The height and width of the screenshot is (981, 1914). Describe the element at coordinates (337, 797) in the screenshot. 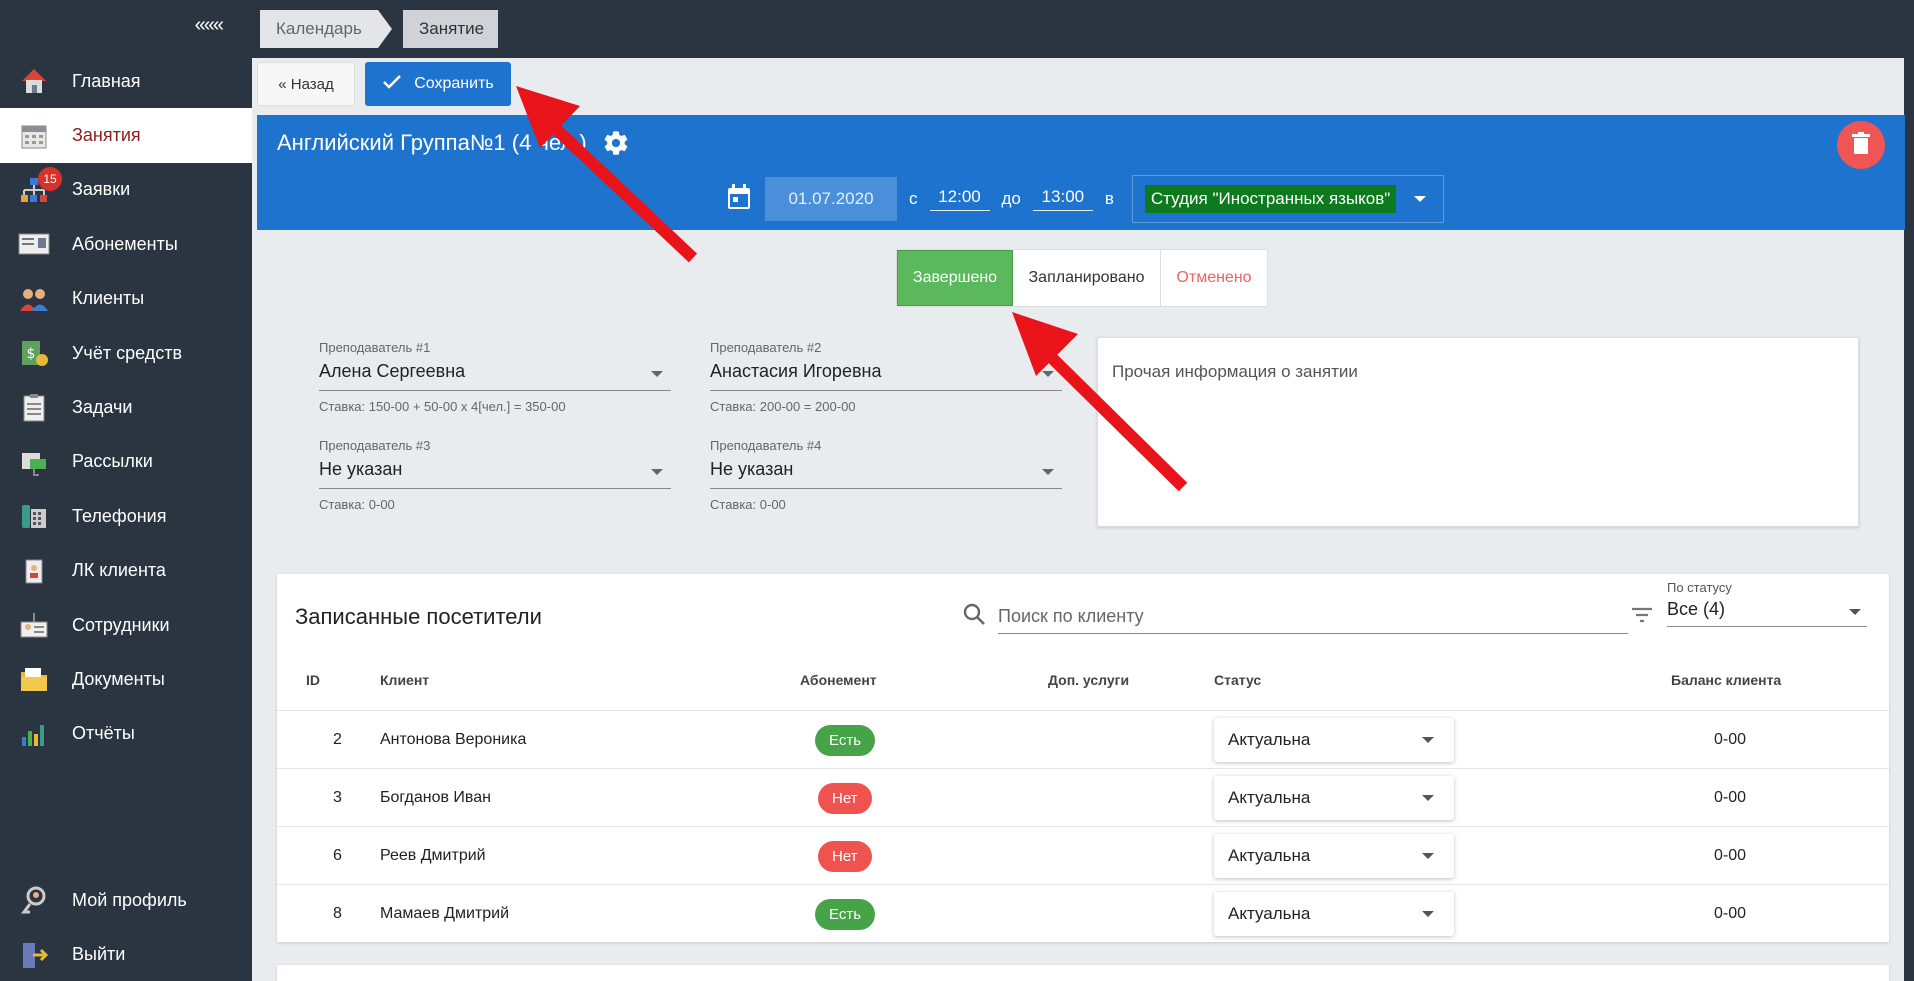

I see `row-id: 3` at that location.